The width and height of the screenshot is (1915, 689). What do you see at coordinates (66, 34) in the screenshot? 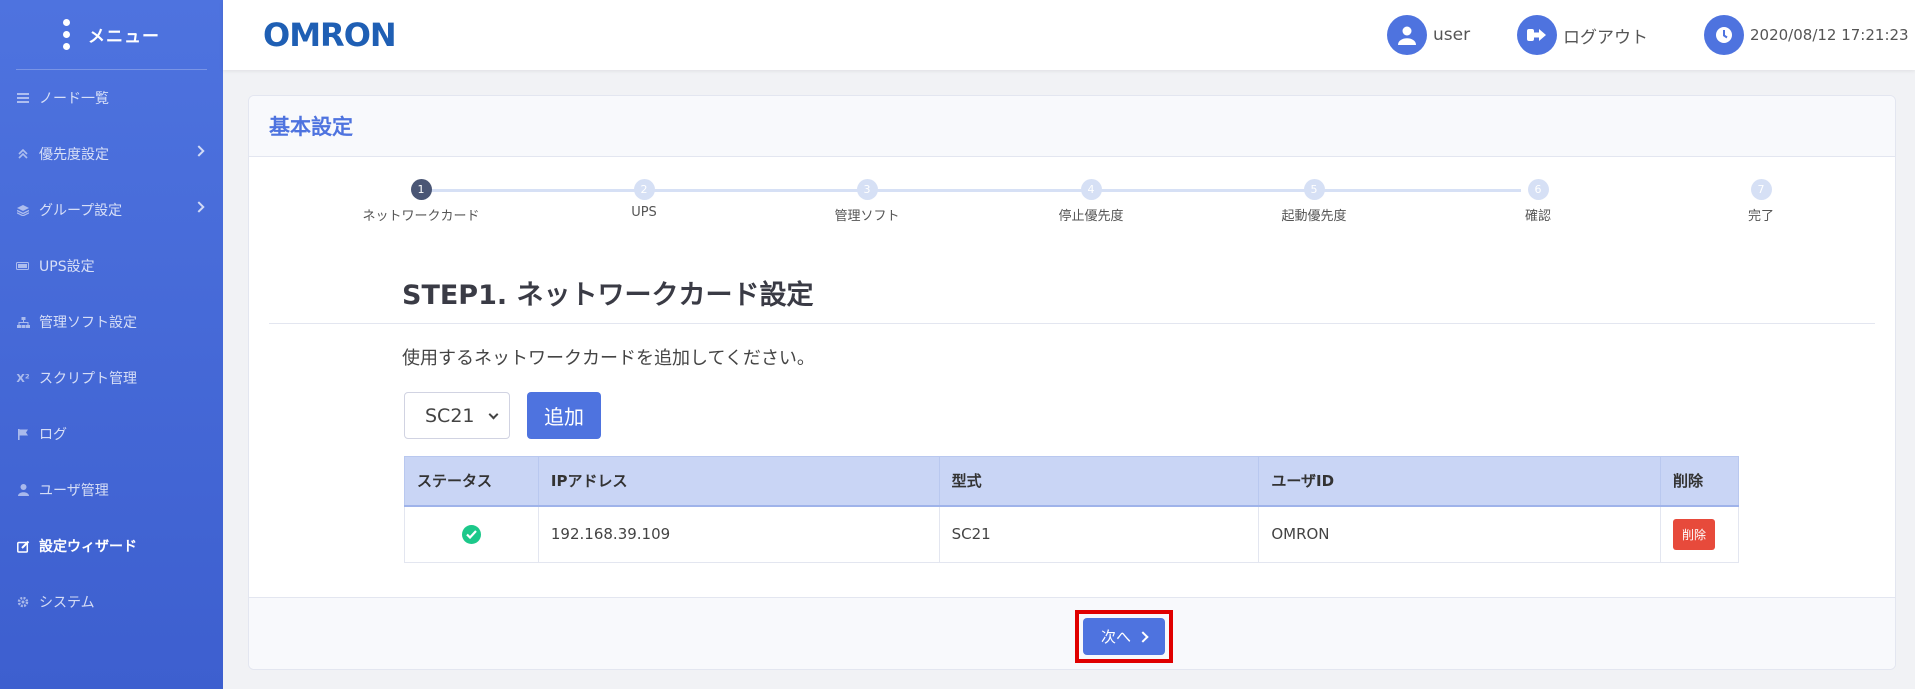
I see `kebab-menu-icon` at bounding box center [66, 34].